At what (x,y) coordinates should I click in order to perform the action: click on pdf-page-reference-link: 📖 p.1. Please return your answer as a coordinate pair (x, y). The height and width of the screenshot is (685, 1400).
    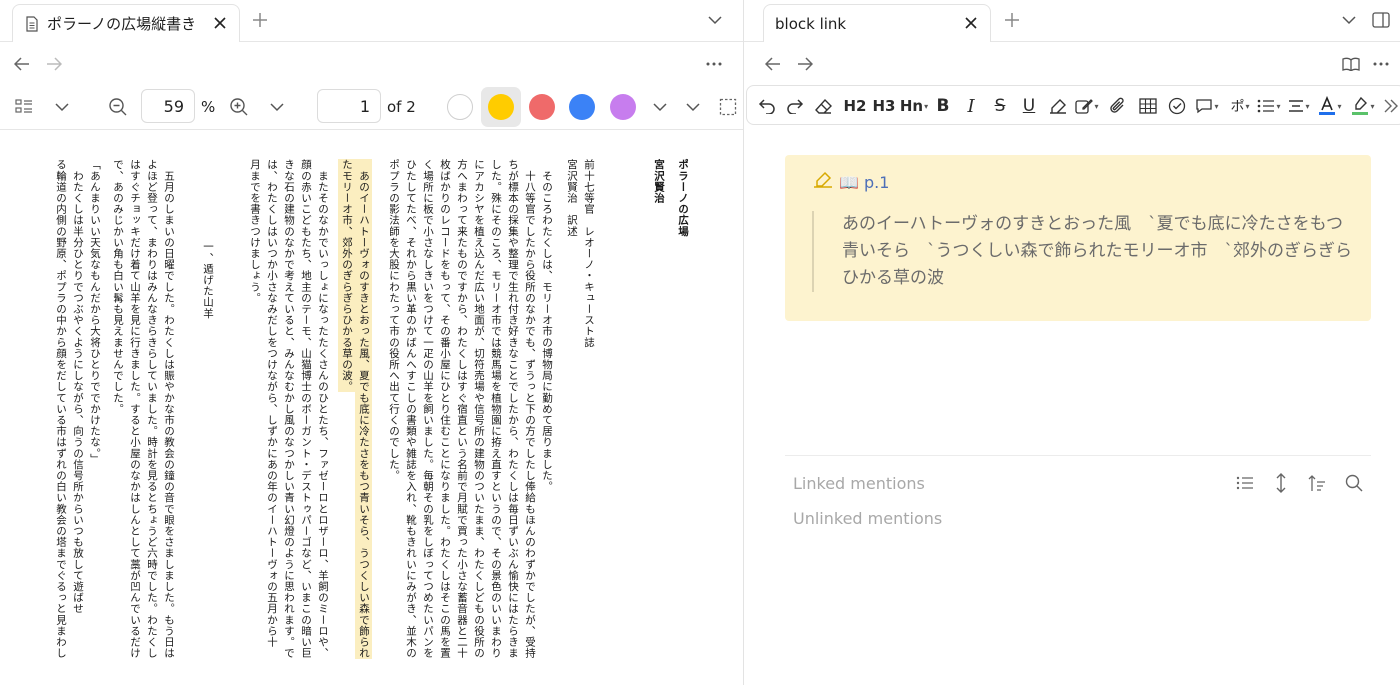
    Looking at the image, I should click on (864, 182).